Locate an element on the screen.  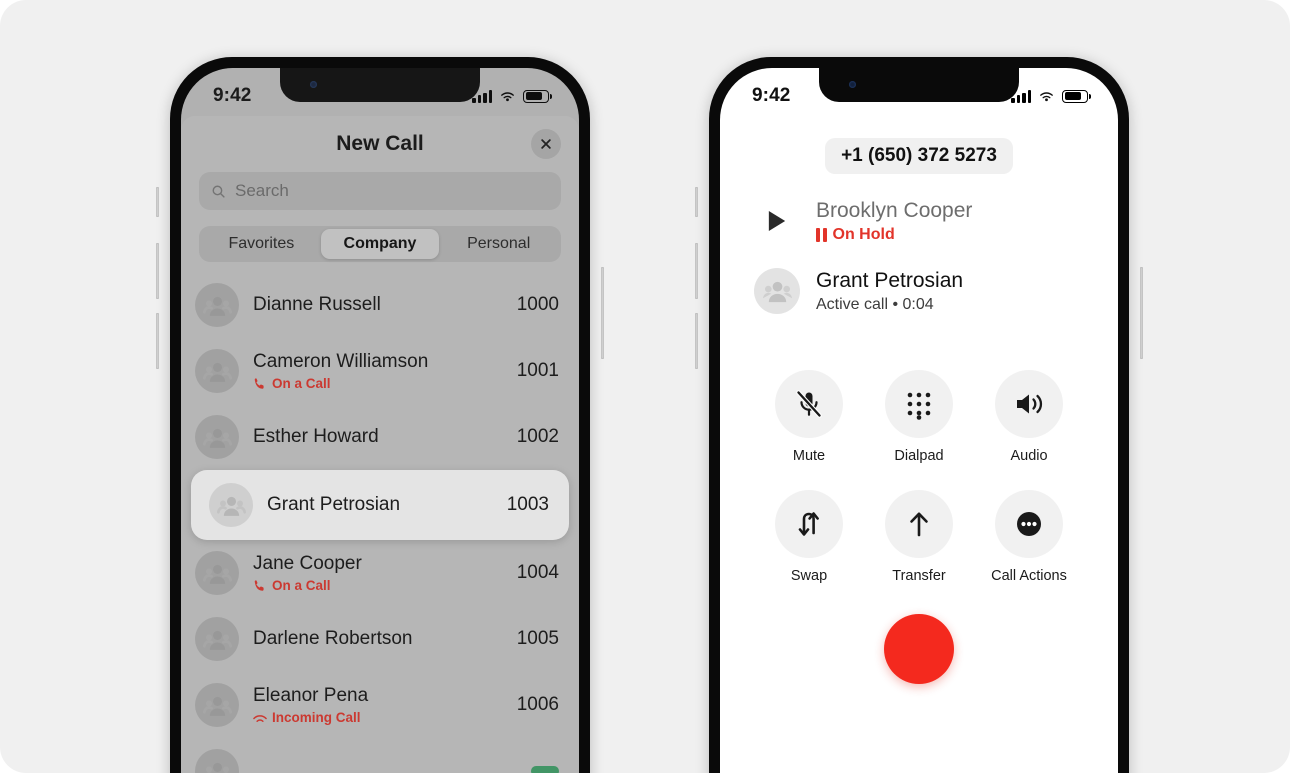
call-party-held: Brooklyn Cooper On Hold is located at coordinates (919, 221).